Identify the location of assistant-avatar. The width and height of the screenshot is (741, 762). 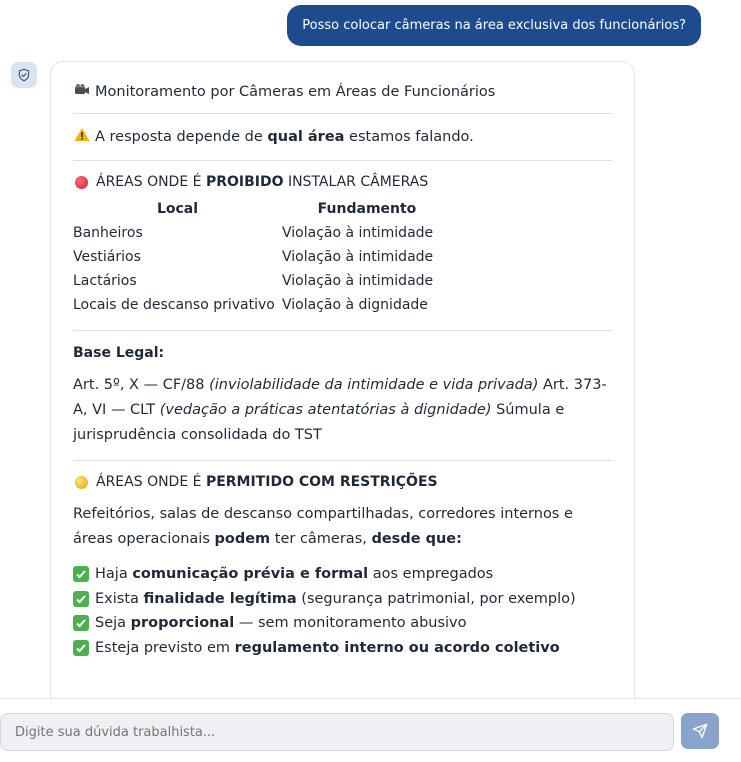
(24, 75).